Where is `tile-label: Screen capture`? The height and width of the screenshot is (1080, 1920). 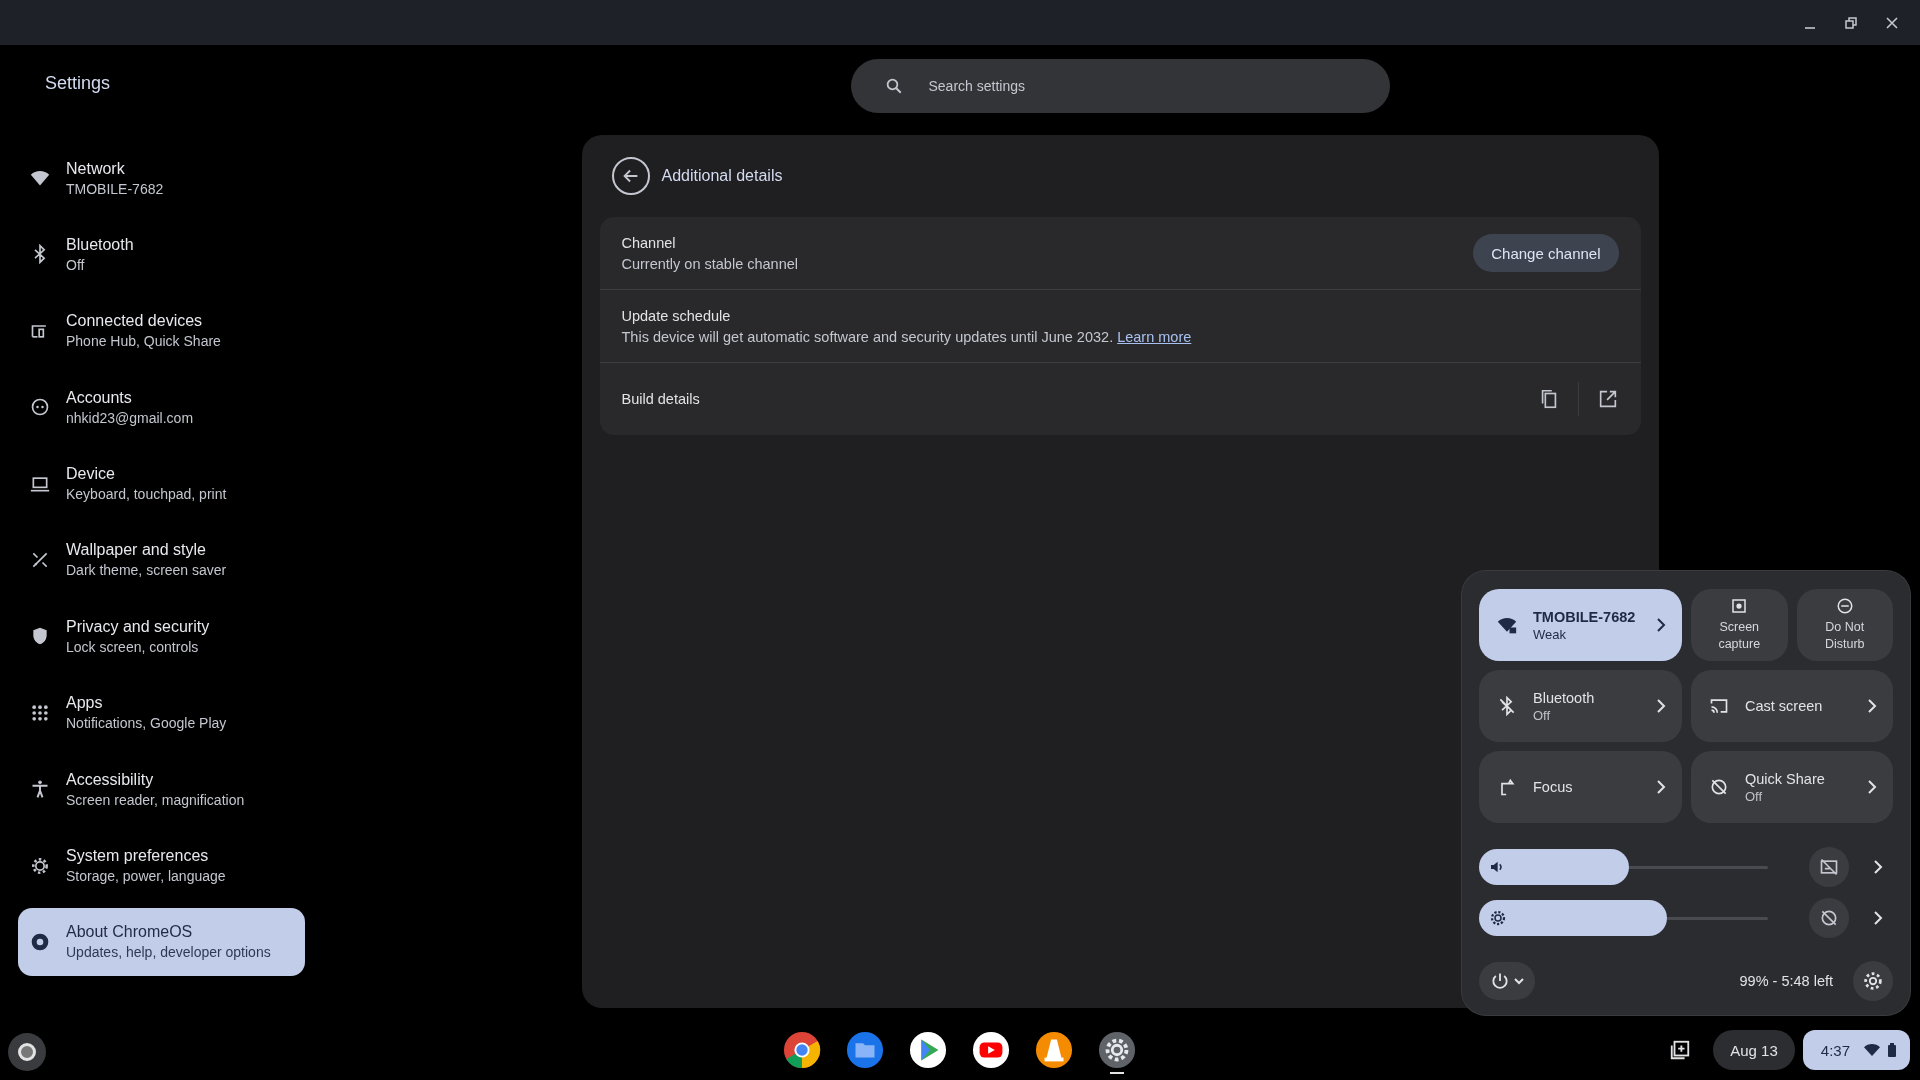 tile-label: Screen capture is located at coordinates (1739, 636).